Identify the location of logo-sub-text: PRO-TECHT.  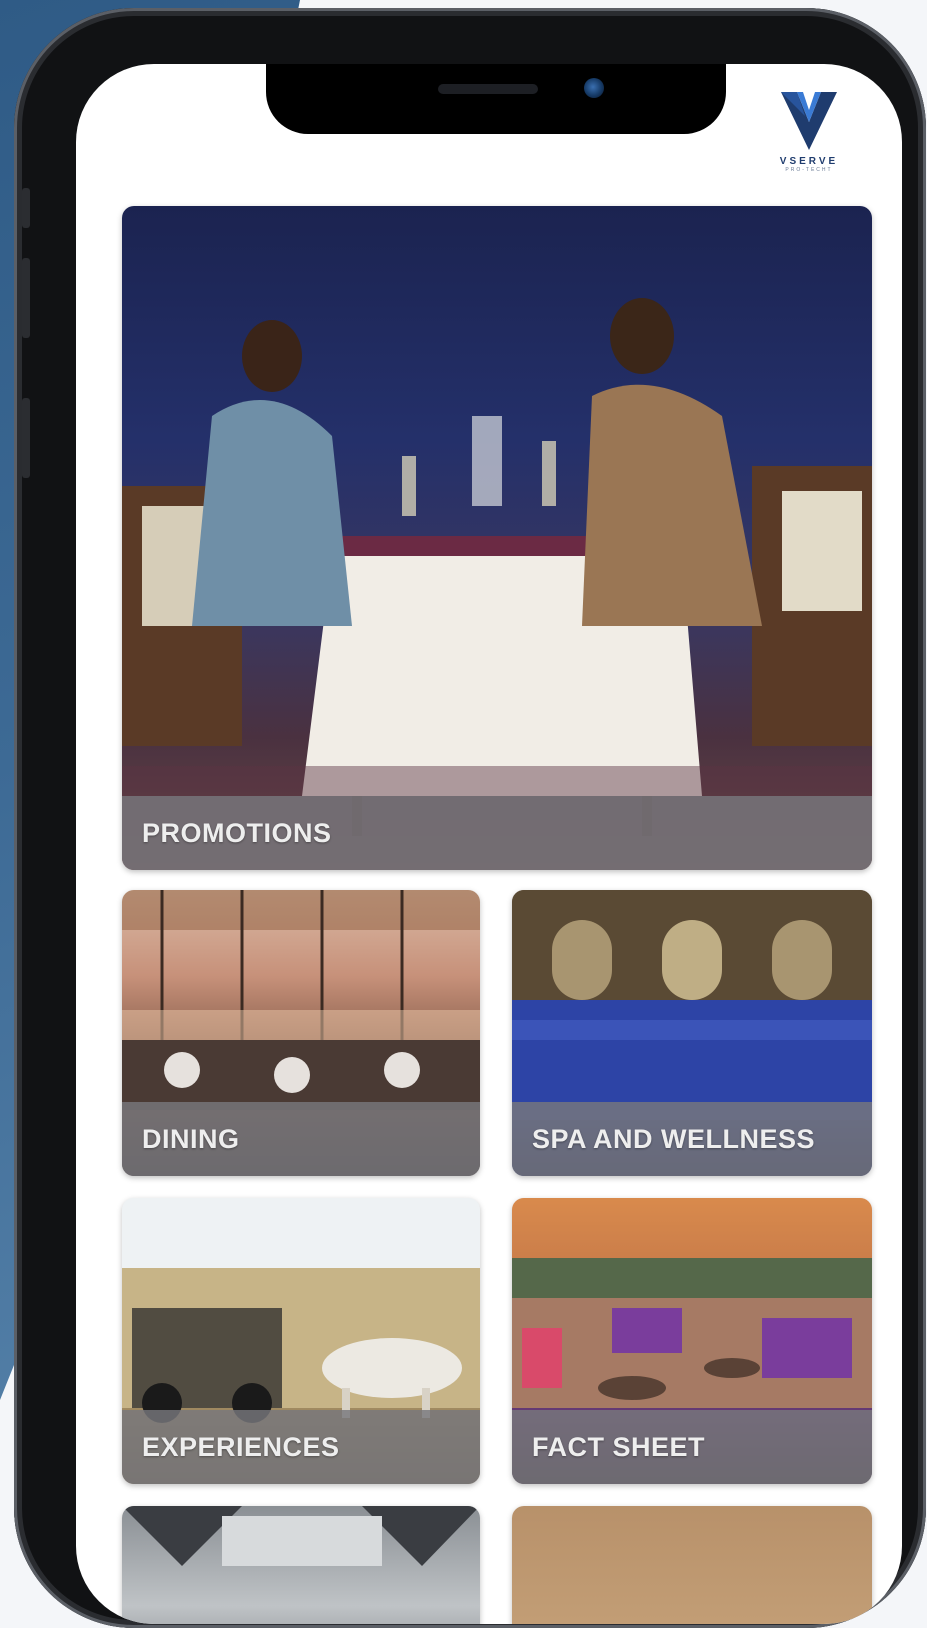
(809, 170).